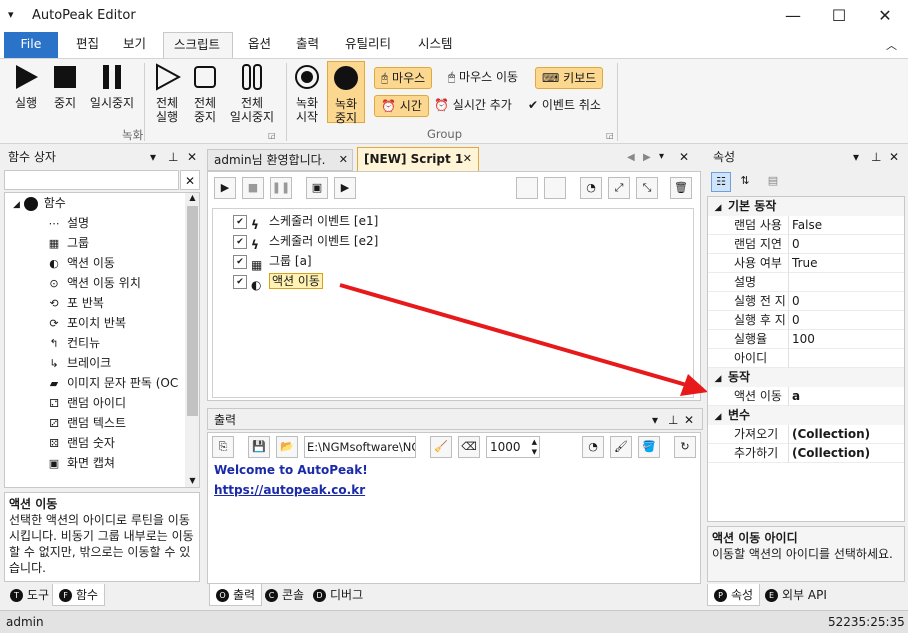  Describe the element at coordinates (806, 554) in the screenshot. I see `property-description: 액션 이동 아이디 이동할 액션의 아이디를 선택하세요.` at that location.